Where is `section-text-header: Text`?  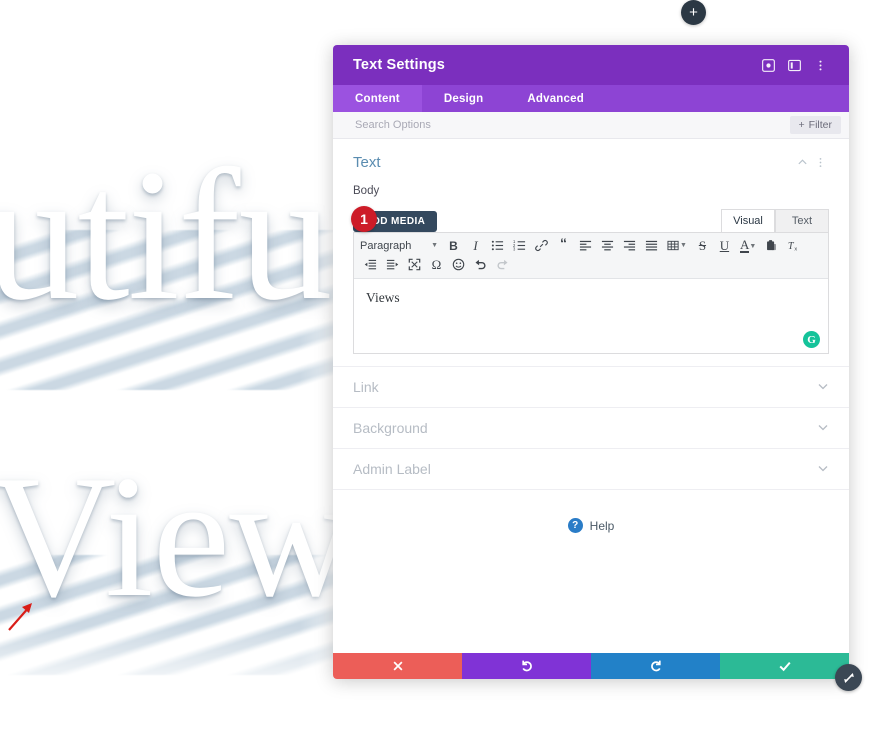 section-text-header: Text is located at coordinates (591, 162).